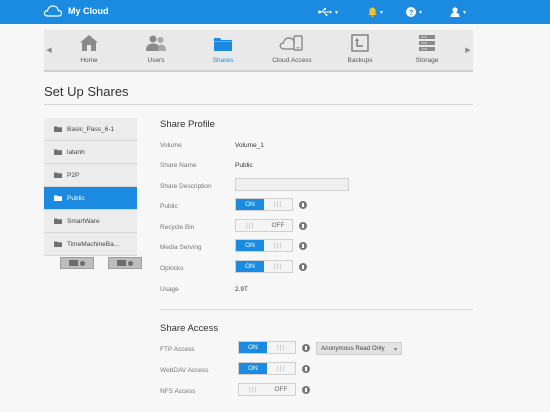 This screenshot has height=412, width=550. What do you see at coordinates (360, 43) in the screenshot?
I see `backups-icon` at bounding box center [360, 43].